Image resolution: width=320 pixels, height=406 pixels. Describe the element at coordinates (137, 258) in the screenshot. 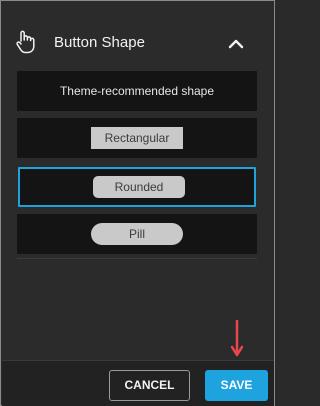

I see `divider` at that location.